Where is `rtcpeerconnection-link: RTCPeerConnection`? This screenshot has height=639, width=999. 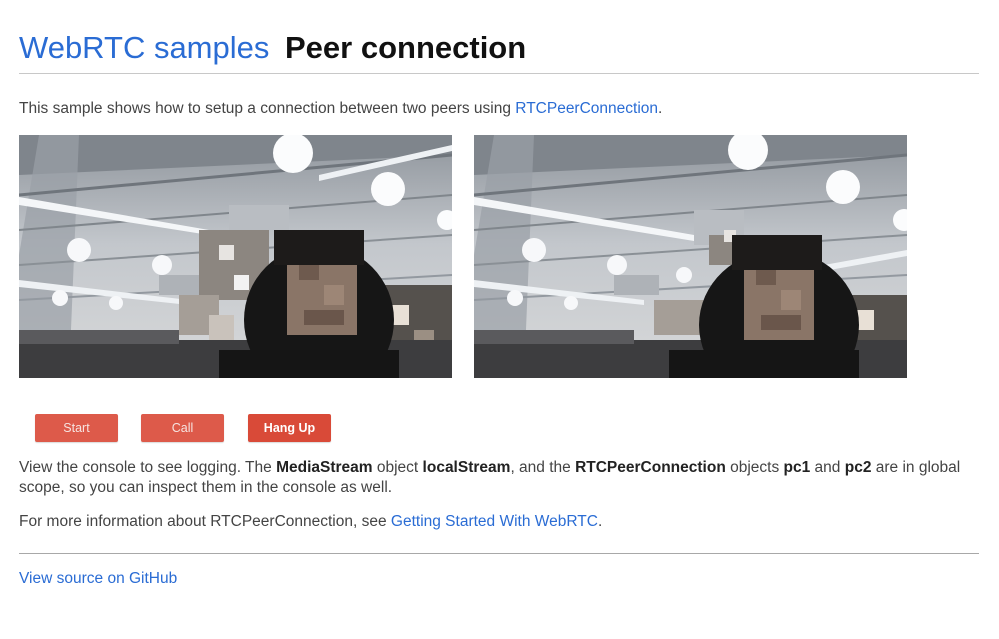
rtcpeerconnection-link: RTCPeerConnection is located at coordinates (586, 108).